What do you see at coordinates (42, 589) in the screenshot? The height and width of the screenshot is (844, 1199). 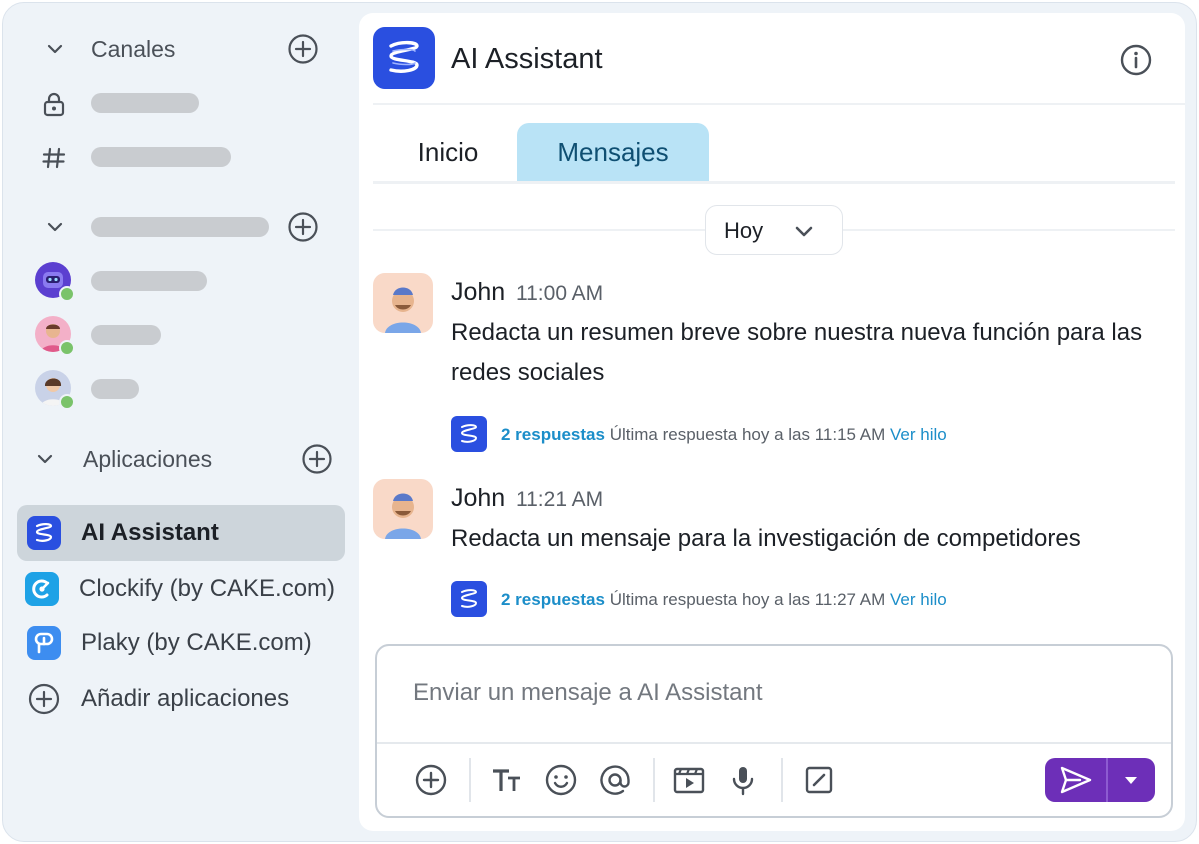 I see `clockify-logo-icon` at bounding box center [42, 589].